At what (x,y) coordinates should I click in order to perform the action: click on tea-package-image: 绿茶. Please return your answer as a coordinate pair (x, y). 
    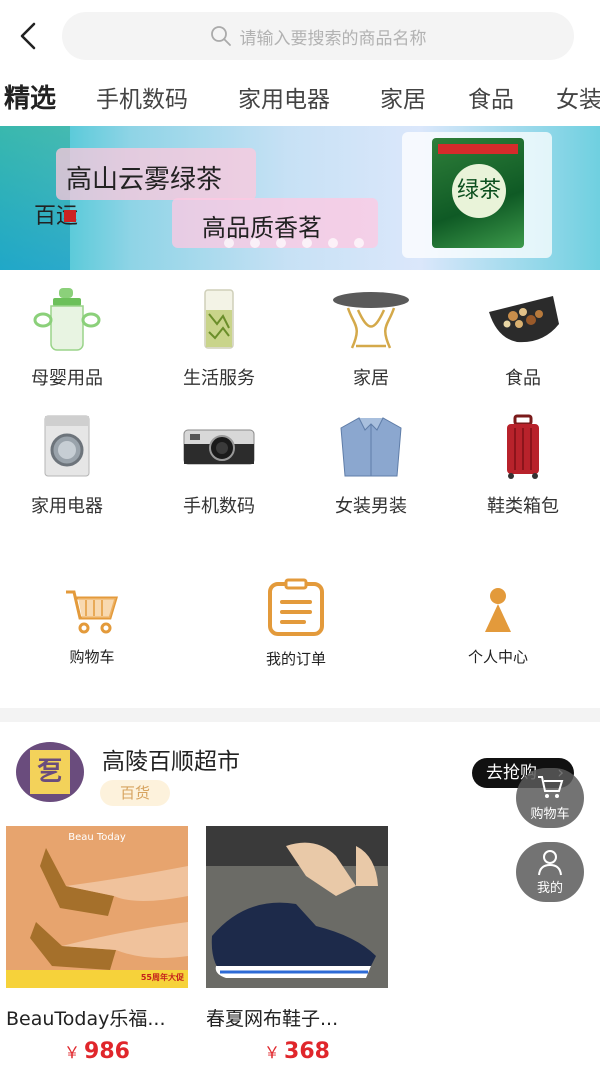
    Looking at the image, I should click on (478, 193).